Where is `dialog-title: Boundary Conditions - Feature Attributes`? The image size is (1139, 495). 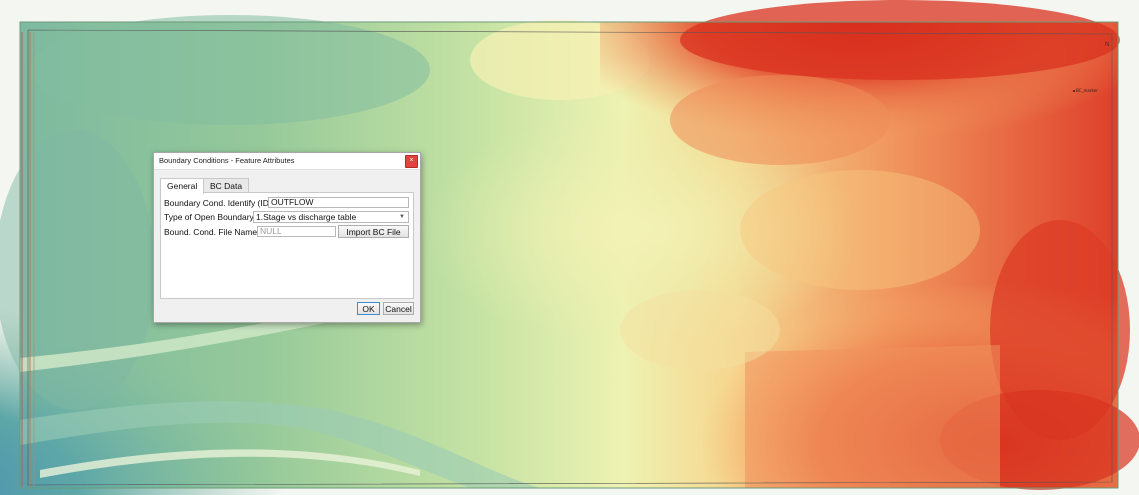
dialog-title: Boundary Conditions - Feature Attributes is located at coordinates (227, 160).